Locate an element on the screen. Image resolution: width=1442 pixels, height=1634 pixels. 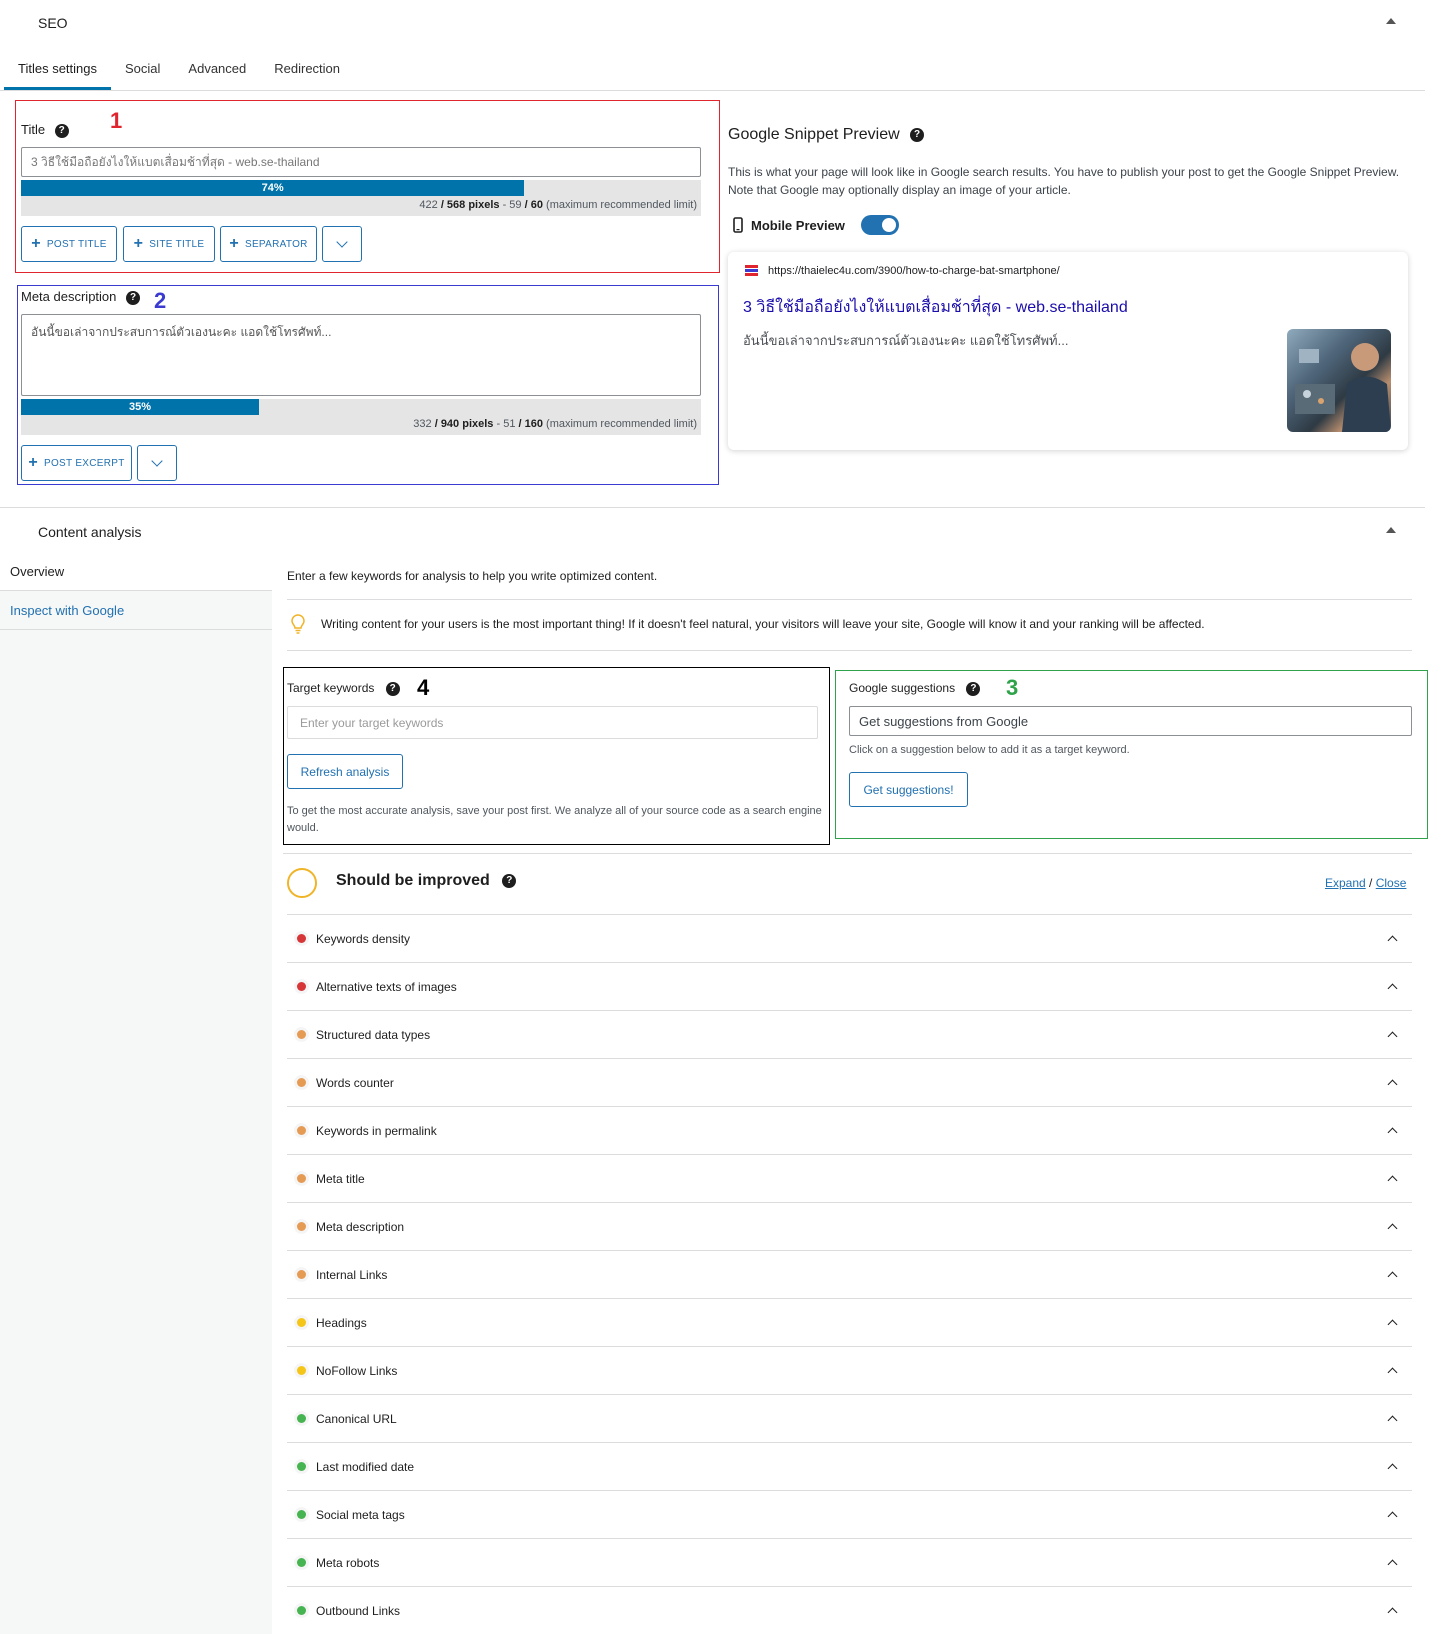
analysis-item-label: Meta title is located at coordinates (340, 1178).